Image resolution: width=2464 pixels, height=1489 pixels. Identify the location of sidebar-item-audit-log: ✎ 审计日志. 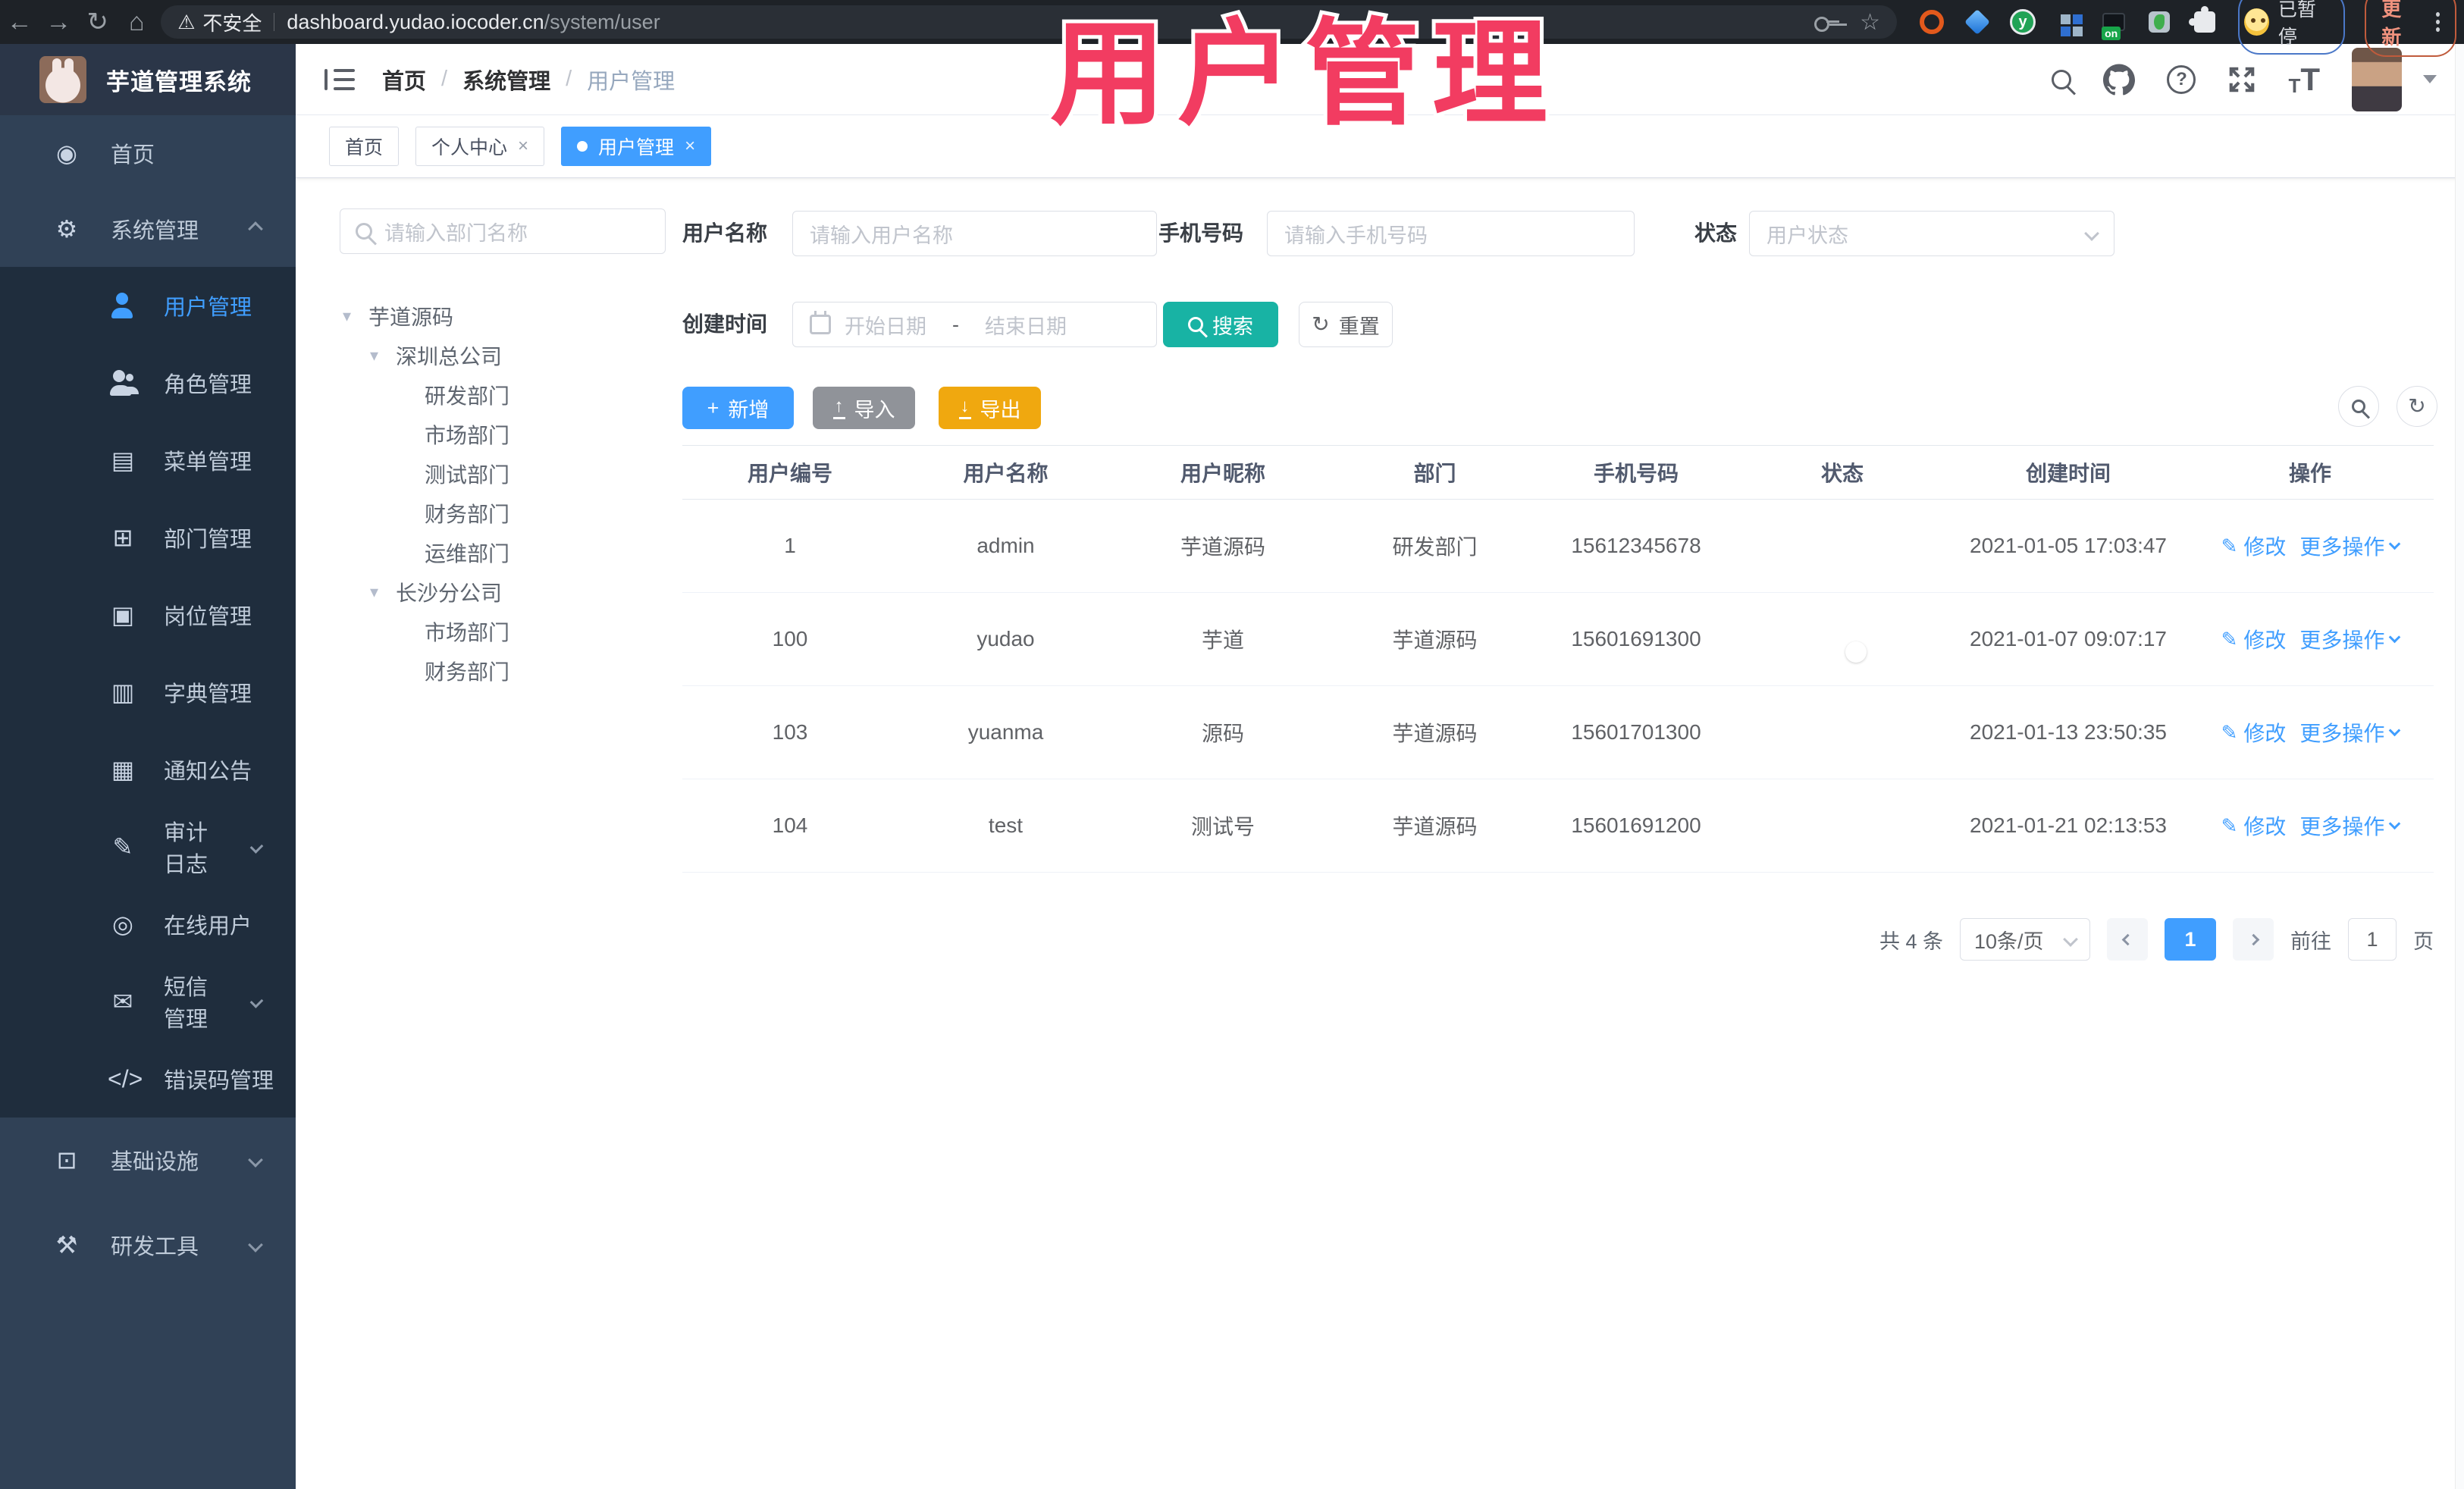
(148, 847).